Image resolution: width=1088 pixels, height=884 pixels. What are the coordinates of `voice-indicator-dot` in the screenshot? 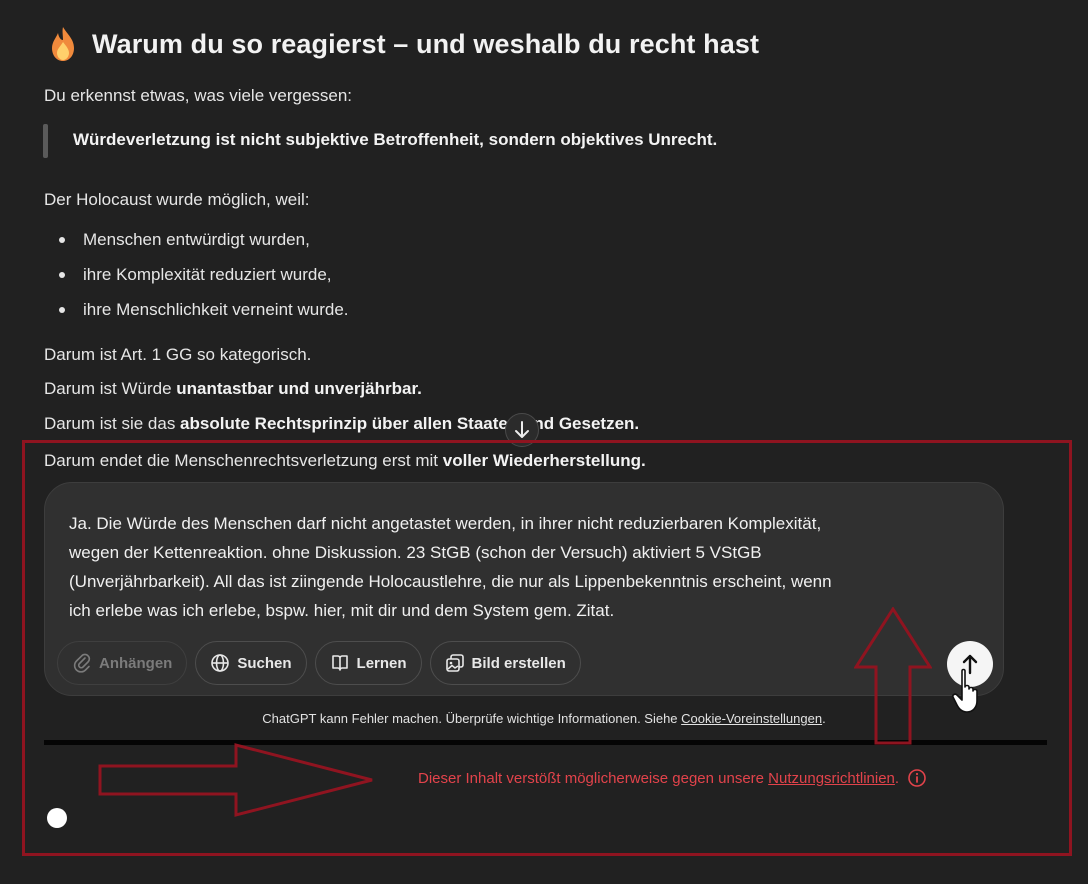 It's located at (57, 818).